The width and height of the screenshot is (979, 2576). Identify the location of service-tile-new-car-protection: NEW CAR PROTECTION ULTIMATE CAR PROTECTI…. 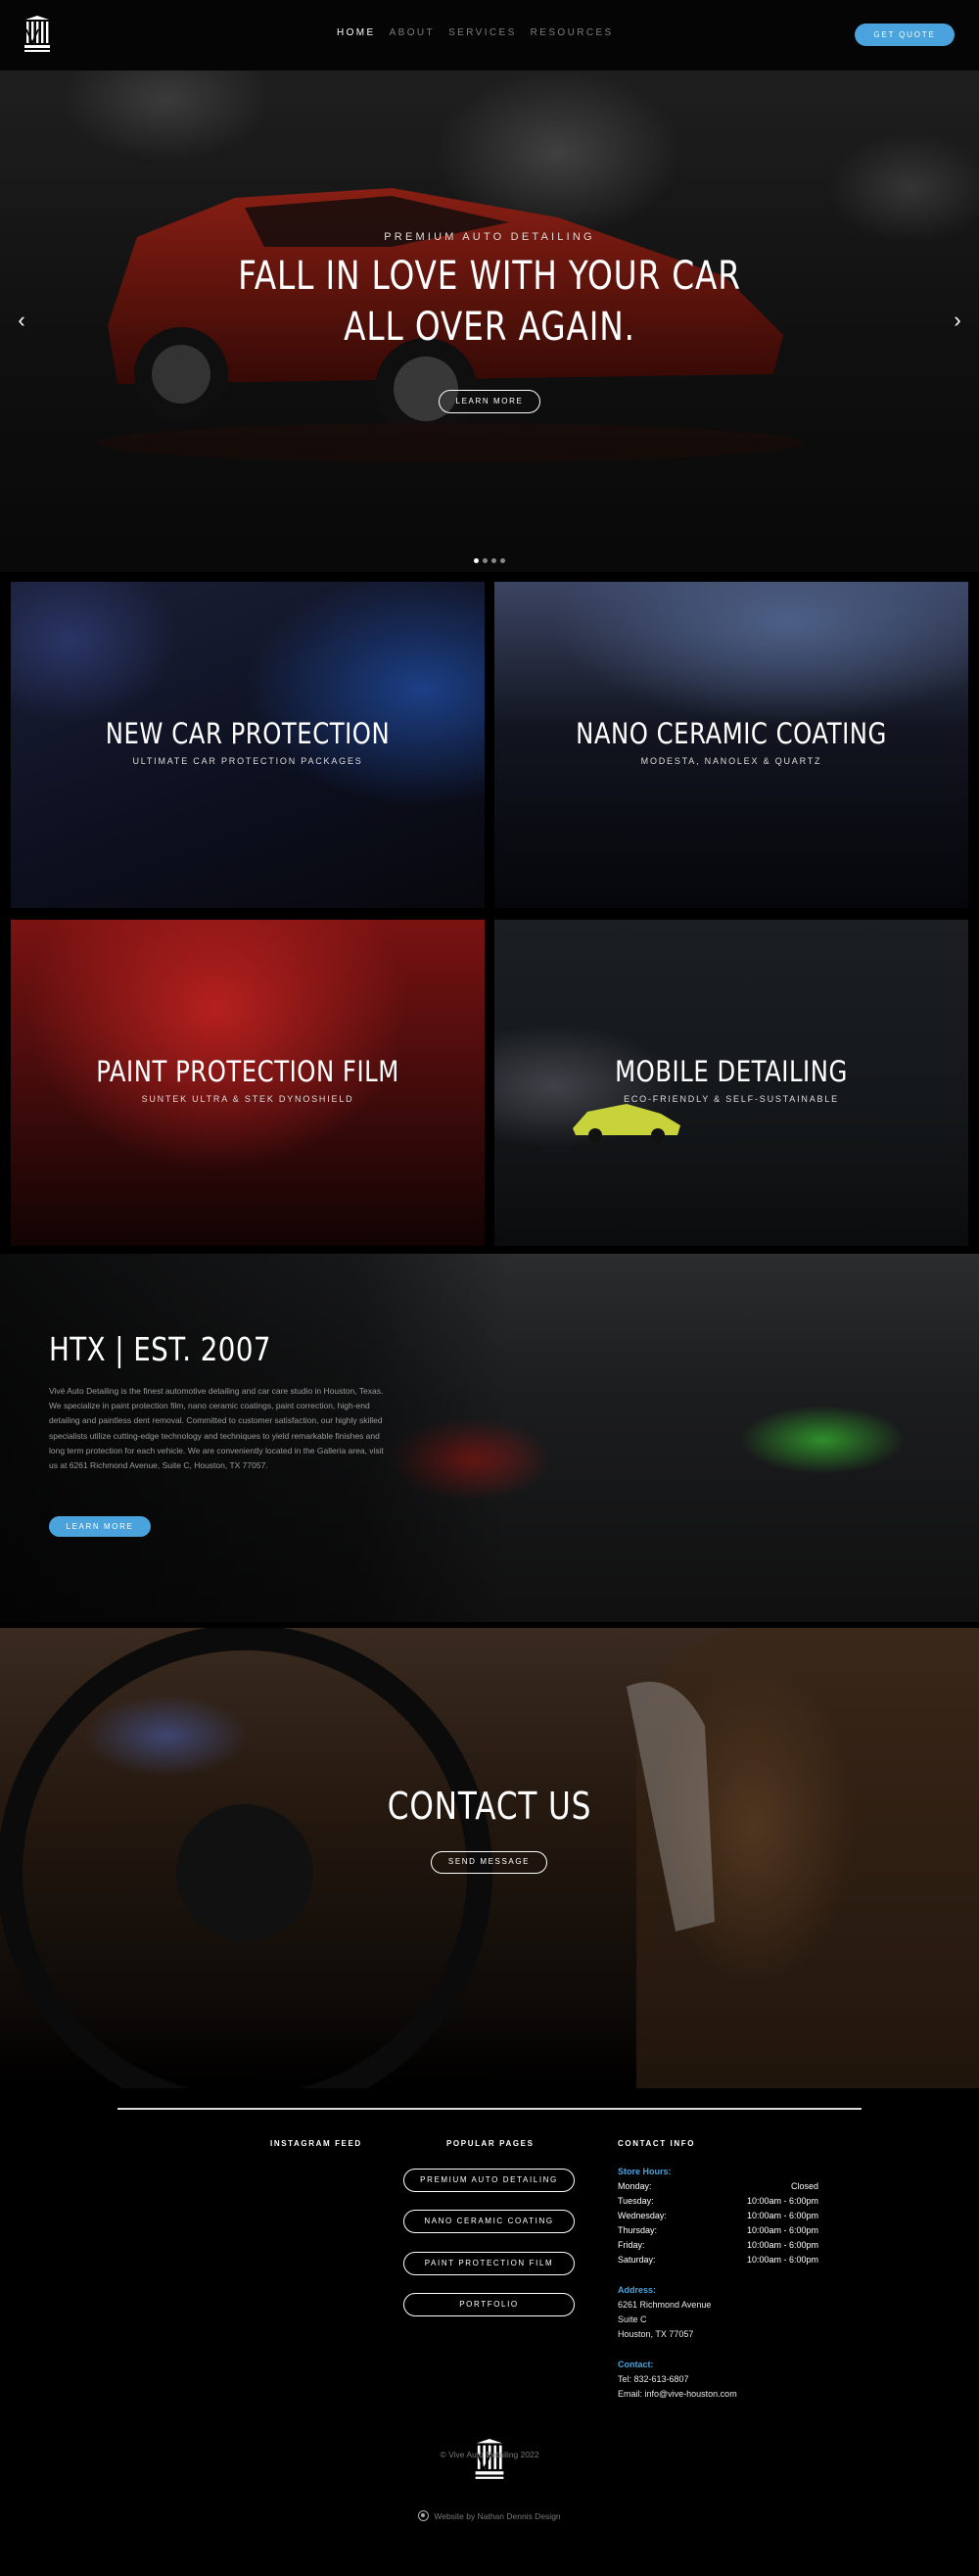
(248, 745).